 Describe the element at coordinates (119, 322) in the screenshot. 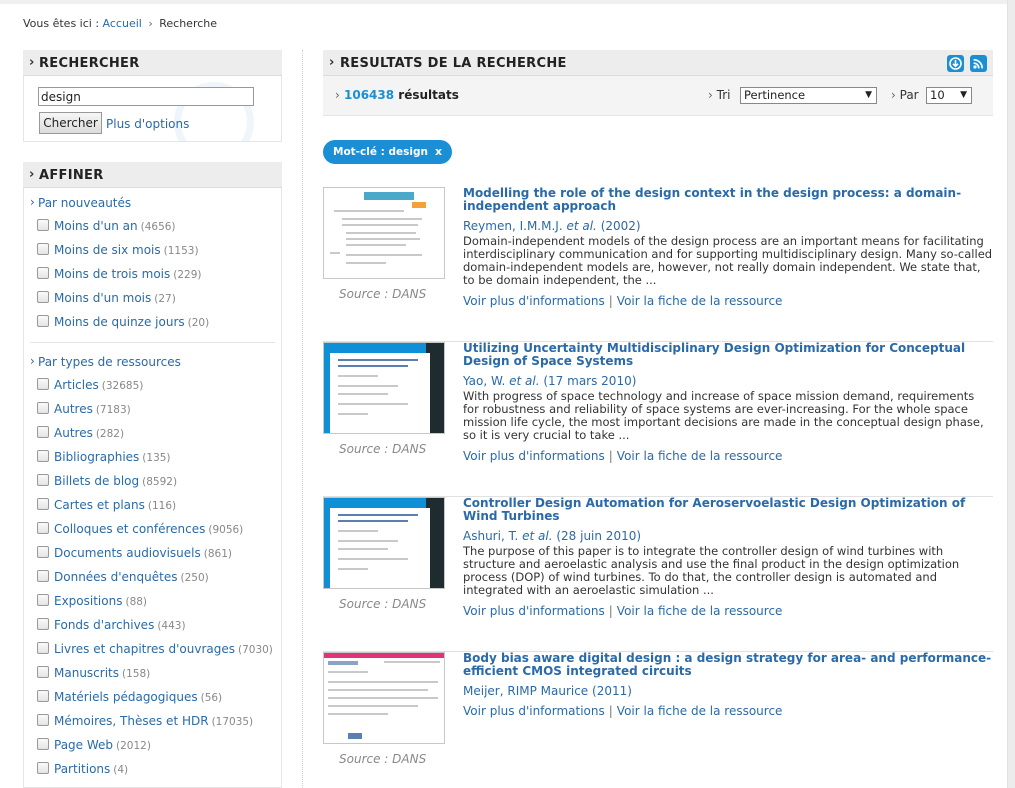

I see `facet-label: Moins de quinze jours` at that location.